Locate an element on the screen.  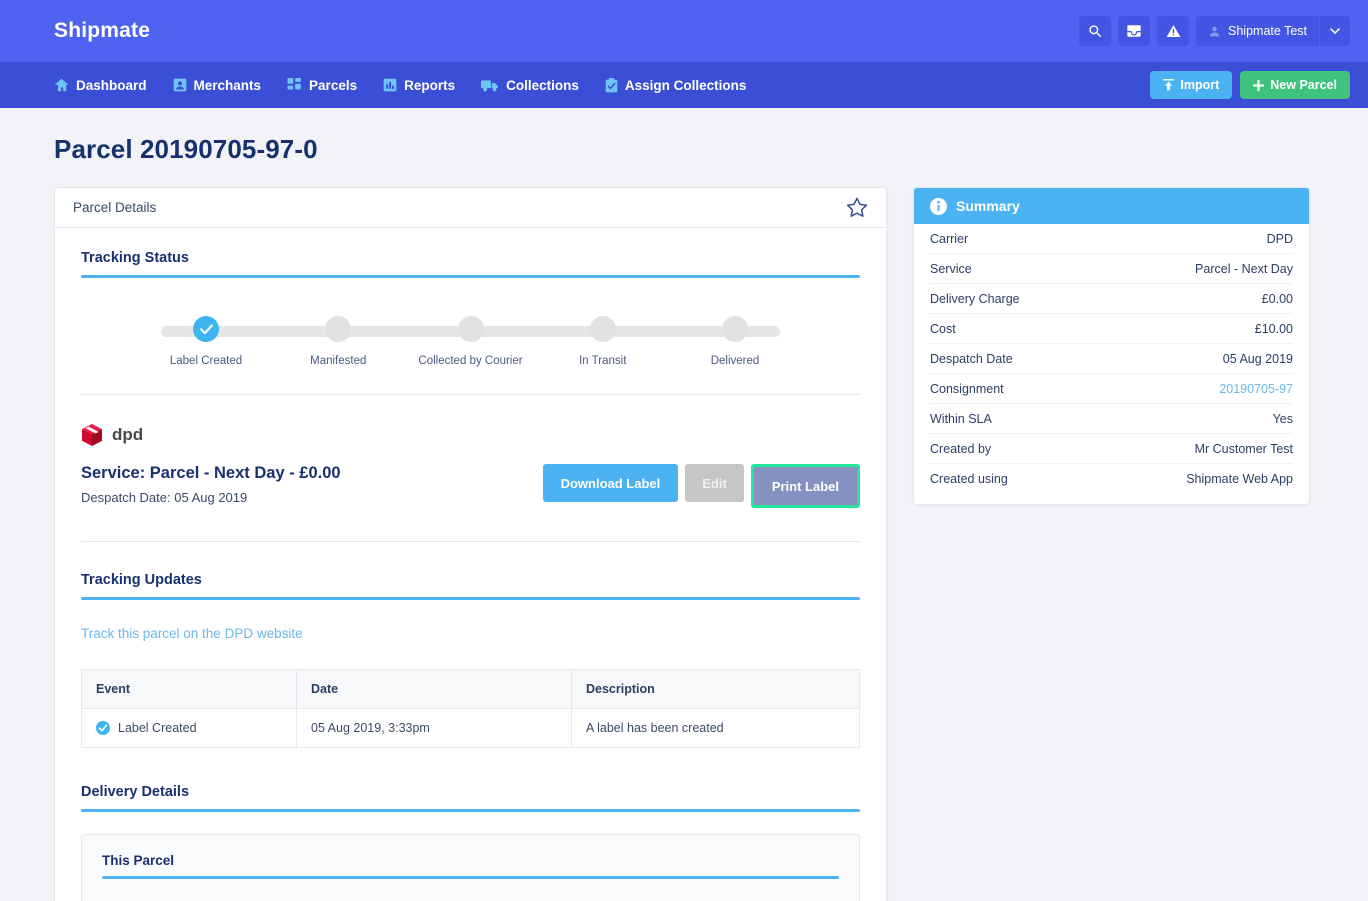
step-dot-completed is located at coordinates (206, 329).